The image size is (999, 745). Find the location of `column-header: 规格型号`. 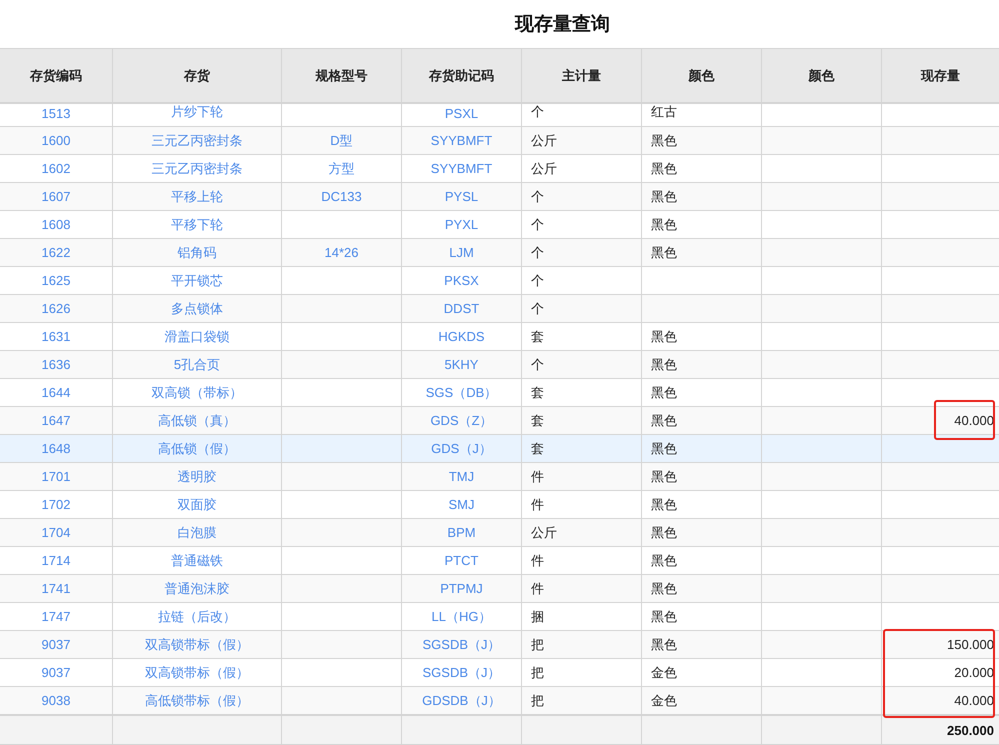

column-header: 规格型号 is located at coordinates (342, 76).